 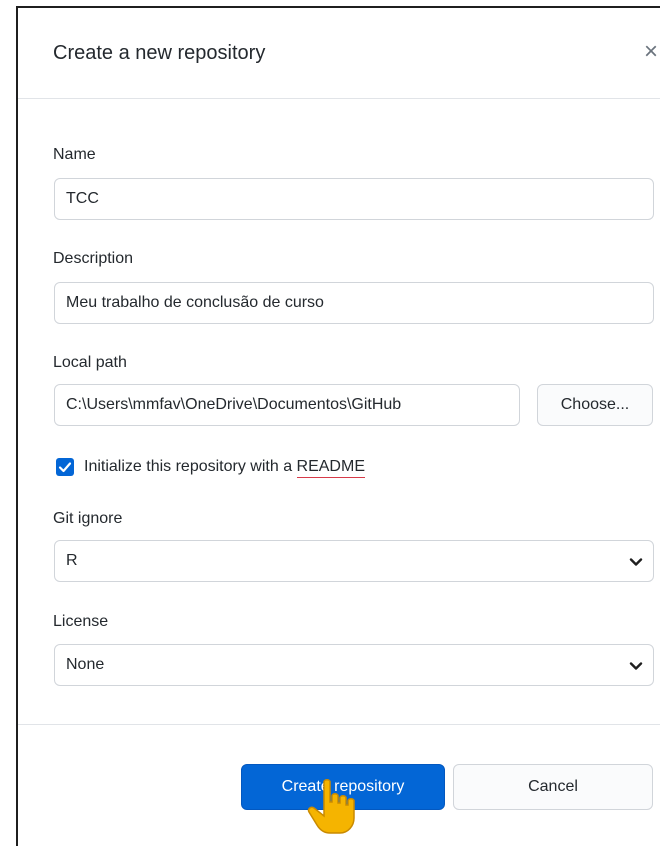 I want to click on gitignore-selected-value: R, so click(x=72, y=560).